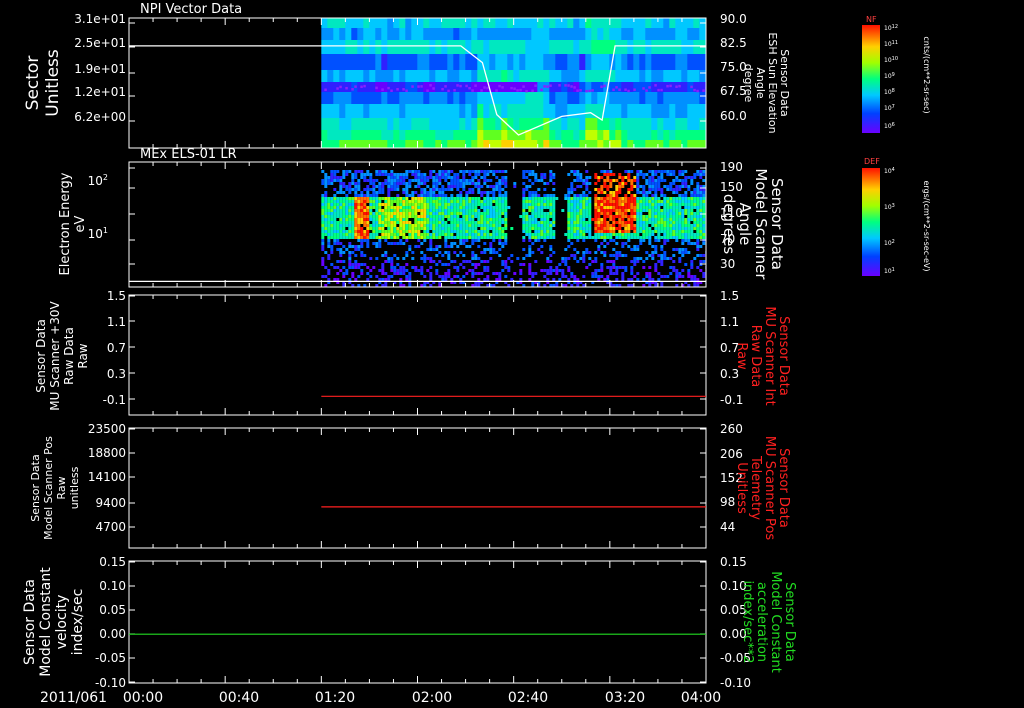 This screenshot has width=1024, height=708. I want to click on panel4-ytick-left: 14100, so click(107, 477).